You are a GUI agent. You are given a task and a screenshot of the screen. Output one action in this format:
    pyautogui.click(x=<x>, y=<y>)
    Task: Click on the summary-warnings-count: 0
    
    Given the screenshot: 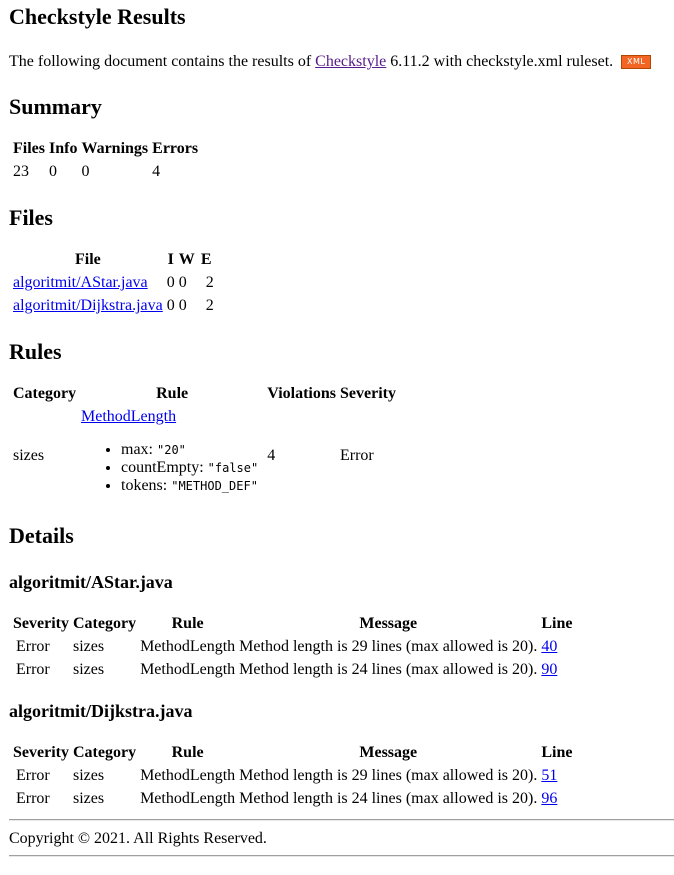 What is the action you would take?
    pyautogui.click(x=85, y=171)
    